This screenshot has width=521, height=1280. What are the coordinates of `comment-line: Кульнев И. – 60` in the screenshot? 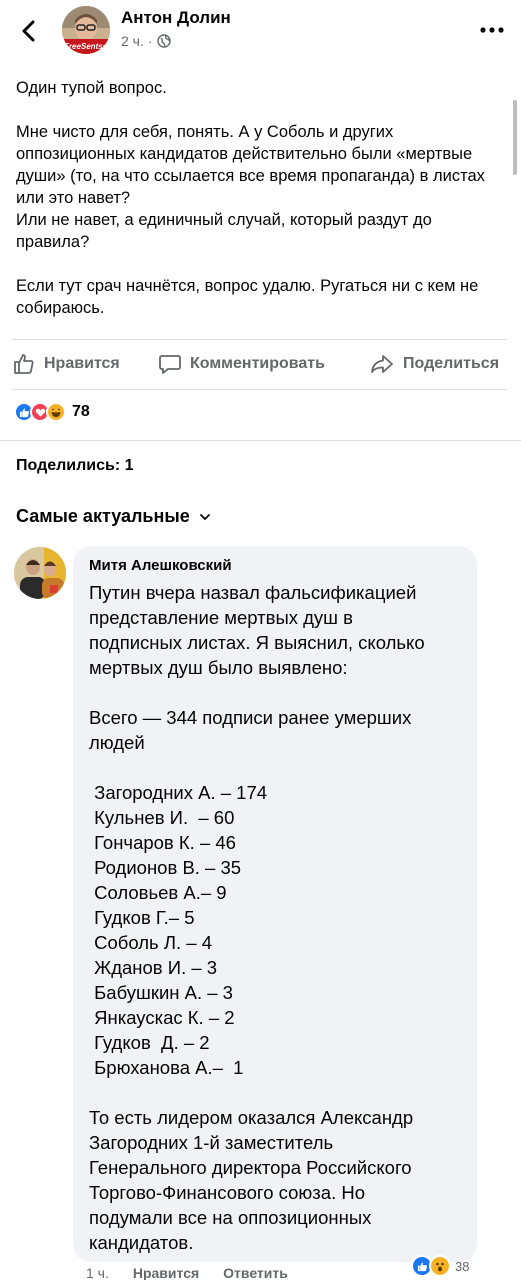 It's located at (162, 817).